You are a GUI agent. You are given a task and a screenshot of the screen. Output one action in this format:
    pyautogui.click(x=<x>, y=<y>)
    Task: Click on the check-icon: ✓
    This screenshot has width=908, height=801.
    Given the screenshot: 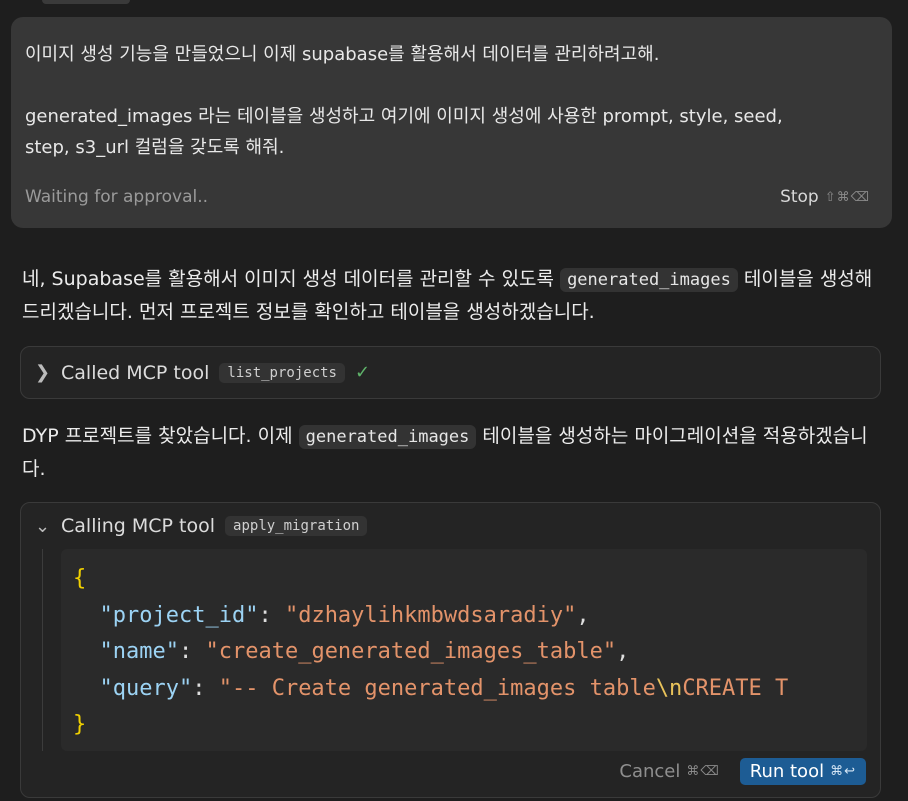 What is the action you would take?
    pyautogui.click(x=362, y=372)
    